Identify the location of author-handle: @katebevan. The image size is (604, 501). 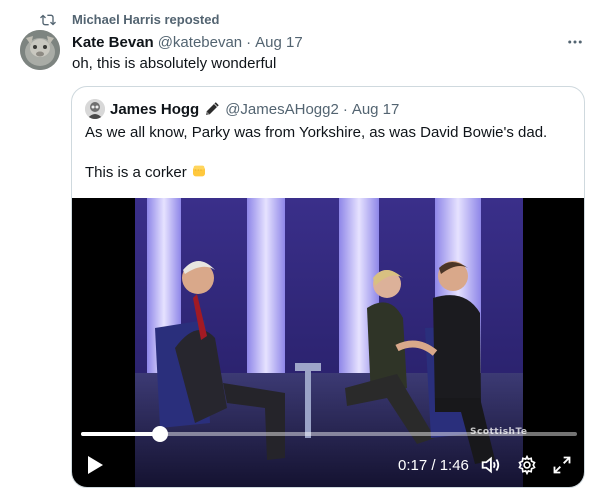
(200, 42).